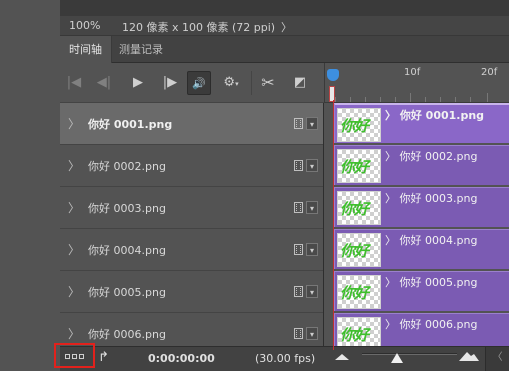  I want to click on layer-row: 〉 你好 0004.png ▾, so click(191, 250).